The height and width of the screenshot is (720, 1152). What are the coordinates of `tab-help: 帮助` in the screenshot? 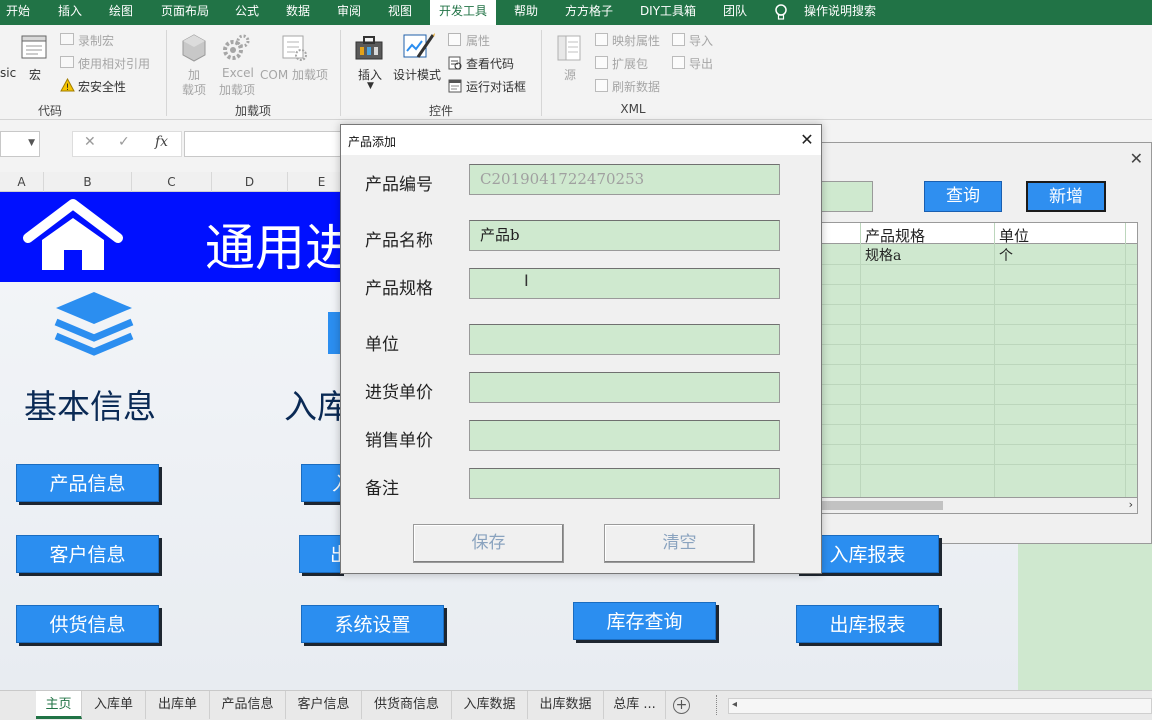 It's located at (526, 12).